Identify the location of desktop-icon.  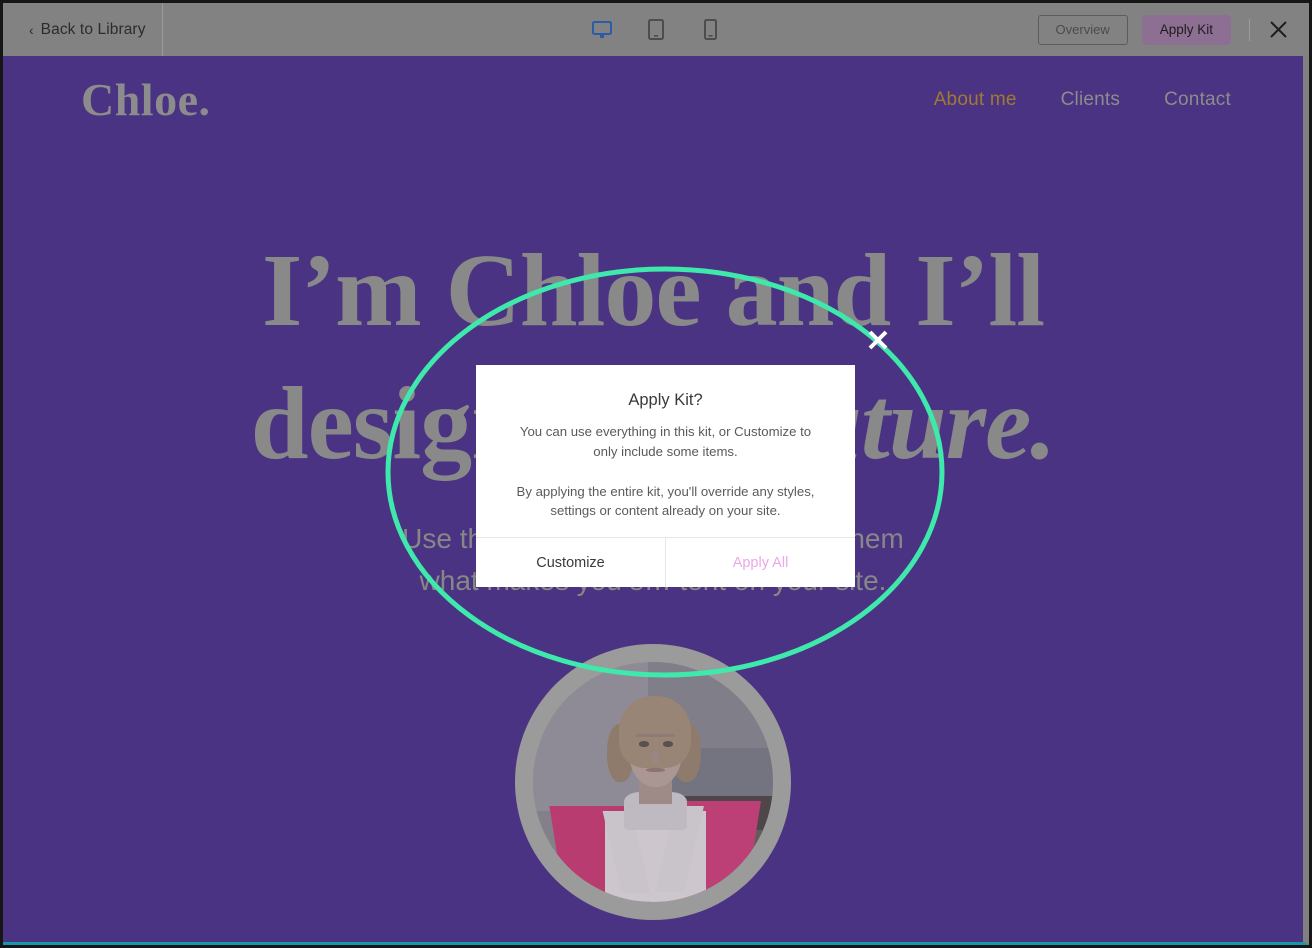
(602, 29).